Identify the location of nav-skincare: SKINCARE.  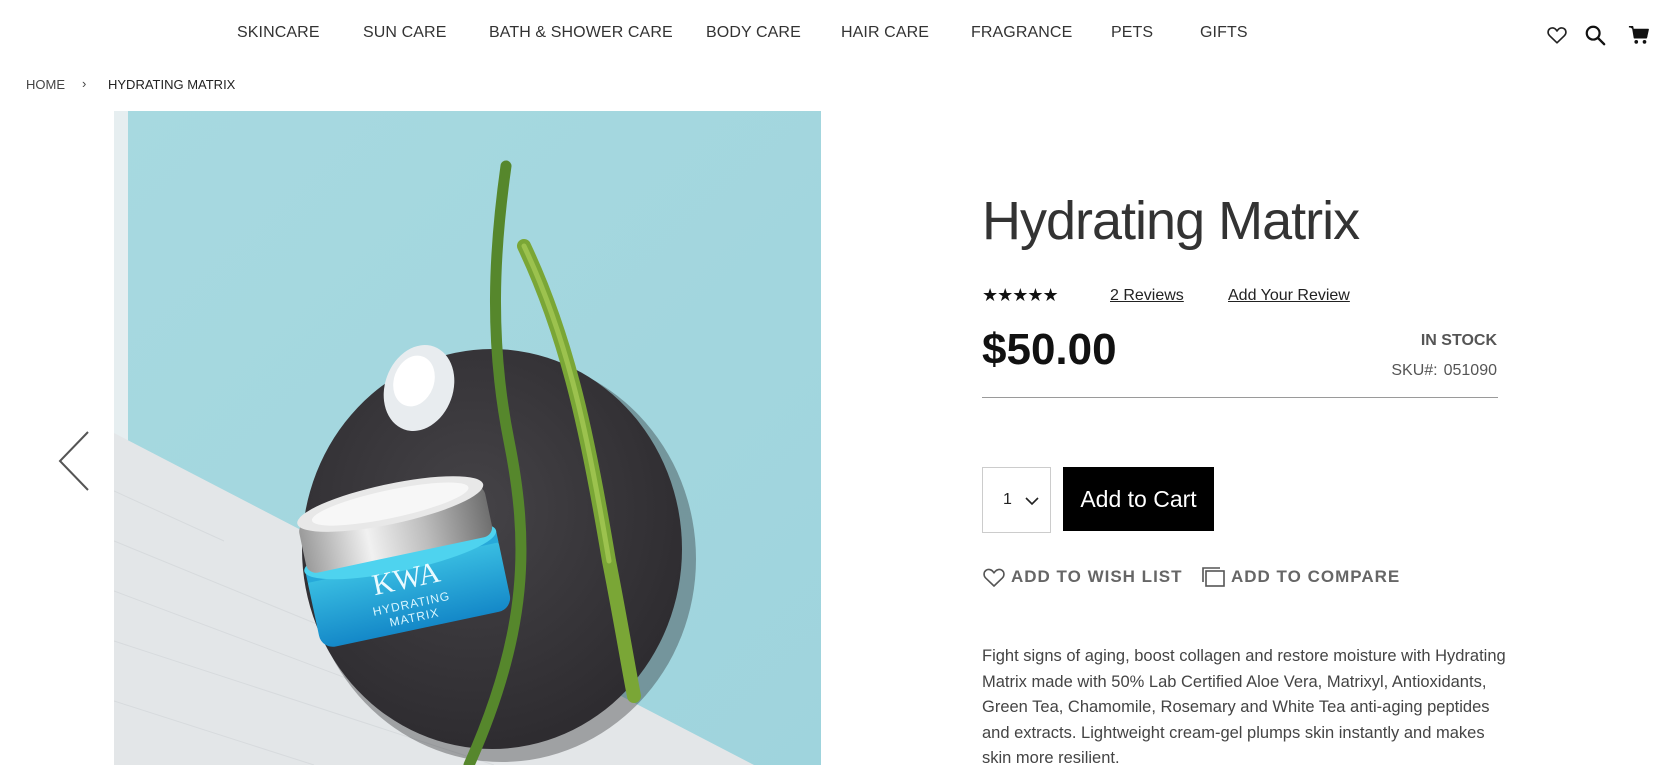
(278, 33).